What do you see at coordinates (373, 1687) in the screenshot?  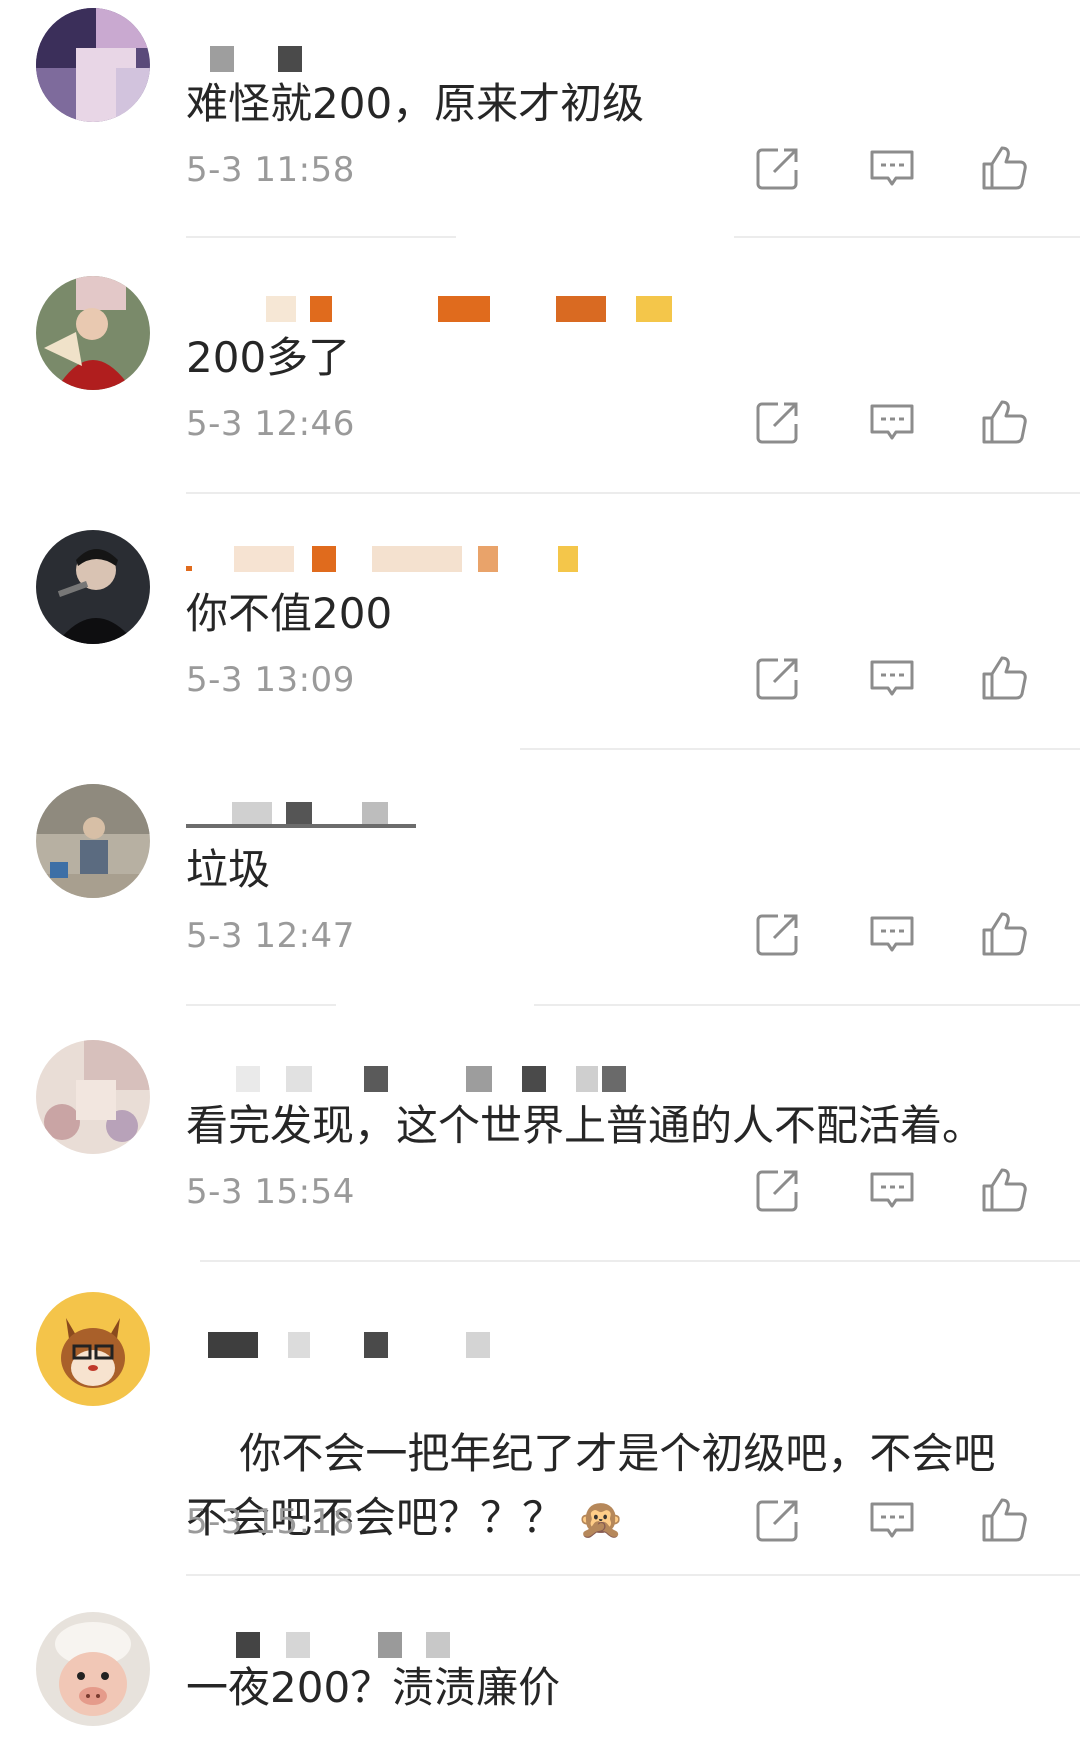 I see `comment-text: 一夜200？渍渍廉价` at bounding box center [373, 1687].